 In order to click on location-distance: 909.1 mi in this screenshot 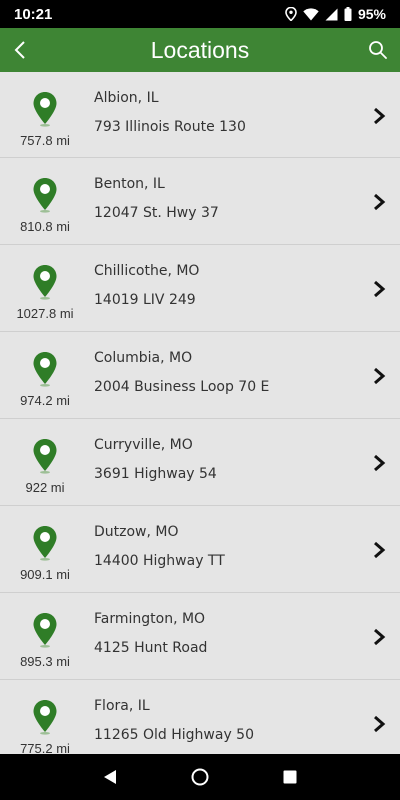, I will do `click(45, 574)`.